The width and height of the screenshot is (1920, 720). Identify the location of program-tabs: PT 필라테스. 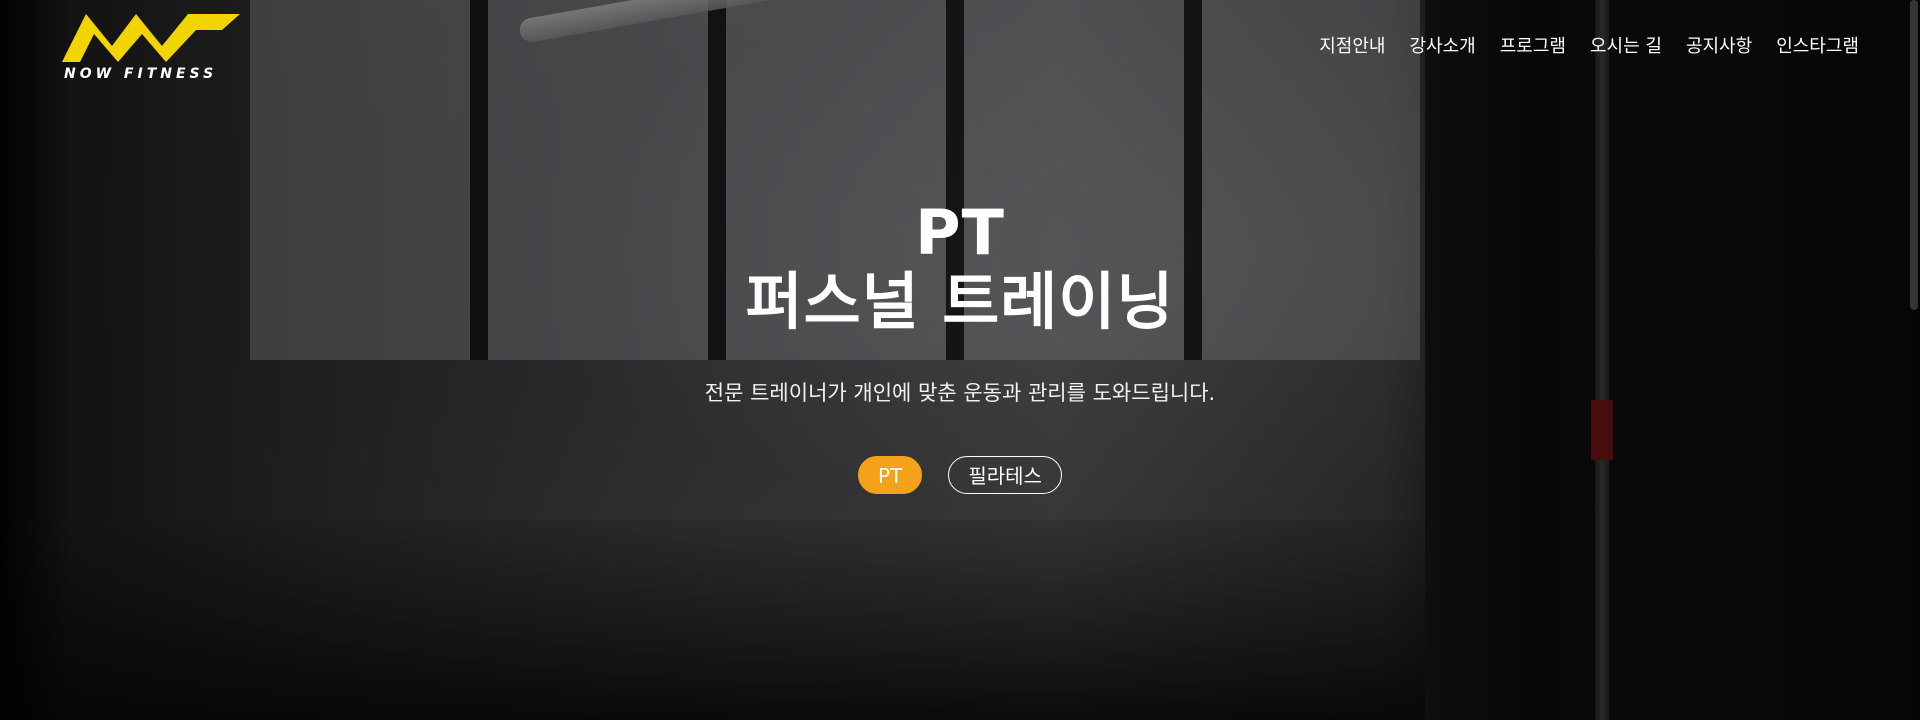
(960, 475).